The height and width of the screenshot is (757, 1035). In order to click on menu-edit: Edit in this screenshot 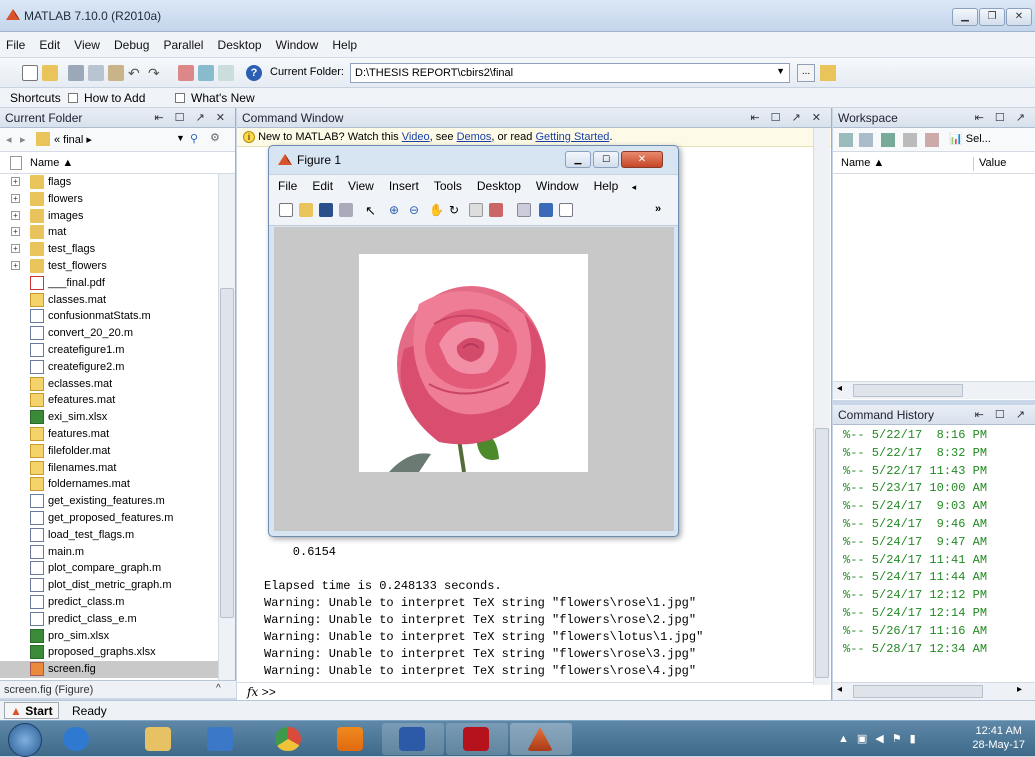, I will do `click(49, 42)`.